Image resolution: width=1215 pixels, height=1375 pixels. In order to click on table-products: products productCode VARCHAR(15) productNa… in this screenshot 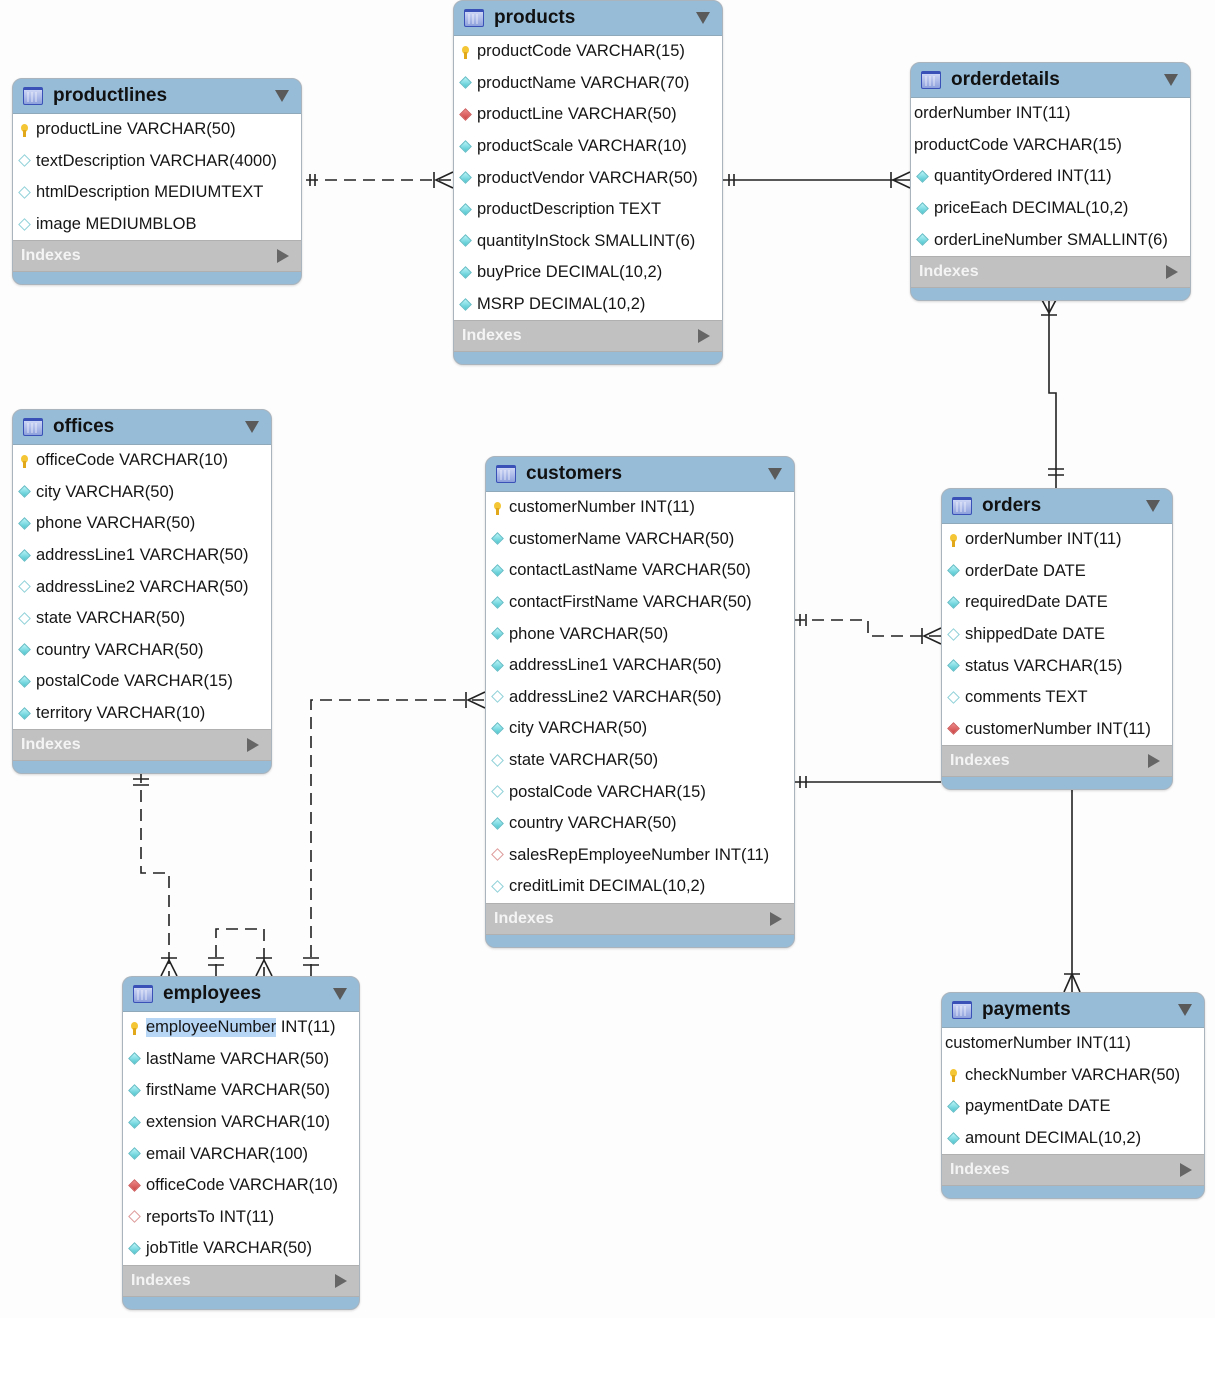, I will do `click(588, 183)`.